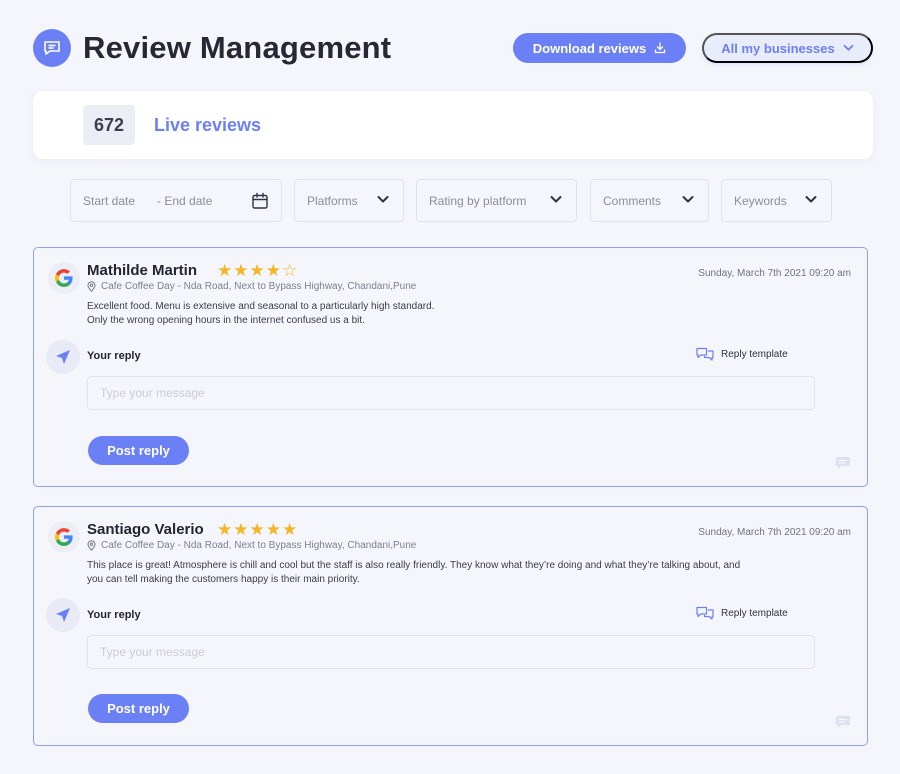  What do you see at coordinates (52, 48) in the screenshot?
I see `review-management-icon` at bounding box center [52, 48].